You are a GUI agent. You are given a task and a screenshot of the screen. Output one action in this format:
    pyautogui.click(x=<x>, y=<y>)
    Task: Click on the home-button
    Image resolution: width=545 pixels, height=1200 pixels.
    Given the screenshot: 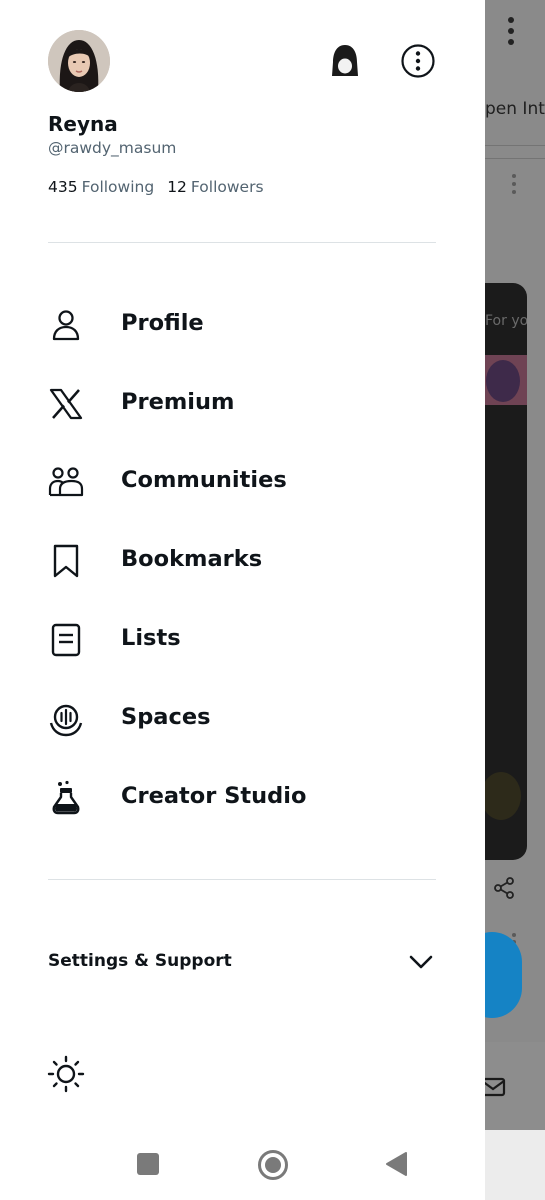 What is the action you would take?
    pyautogui.click(x=273, y=1165)
    